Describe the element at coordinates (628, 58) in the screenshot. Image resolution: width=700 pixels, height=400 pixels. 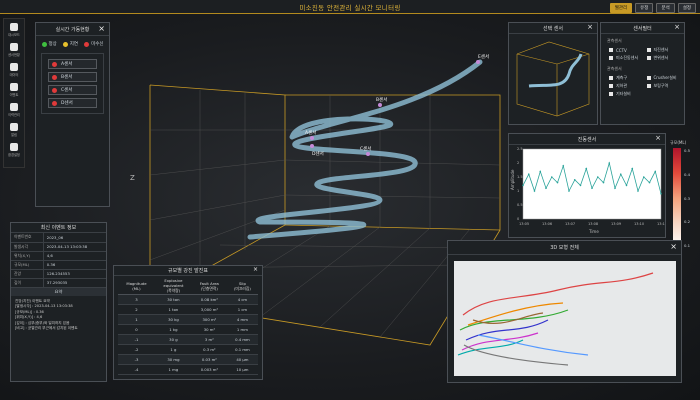
I see `filter-checkbox: 미소진동센서` at that location.